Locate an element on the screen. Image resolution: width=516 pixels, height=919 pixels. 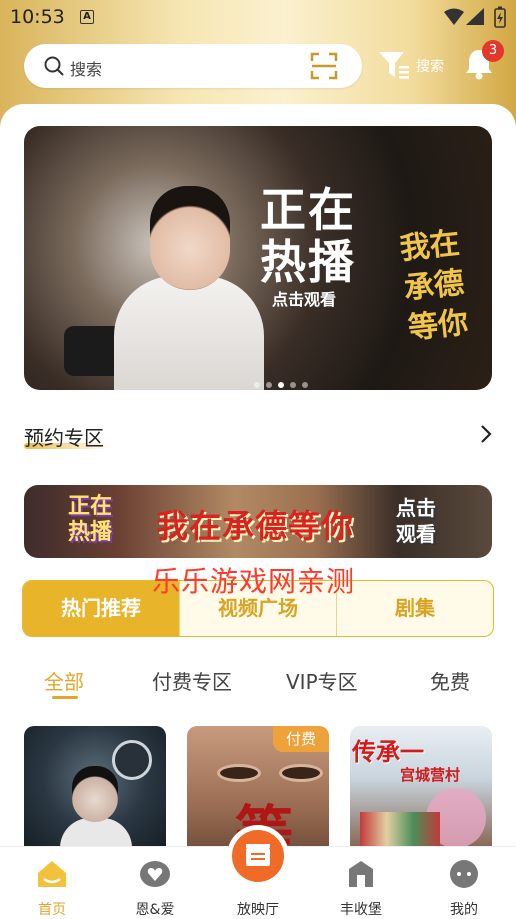
nav-label: 我的 is located at coordinates (464, 910).